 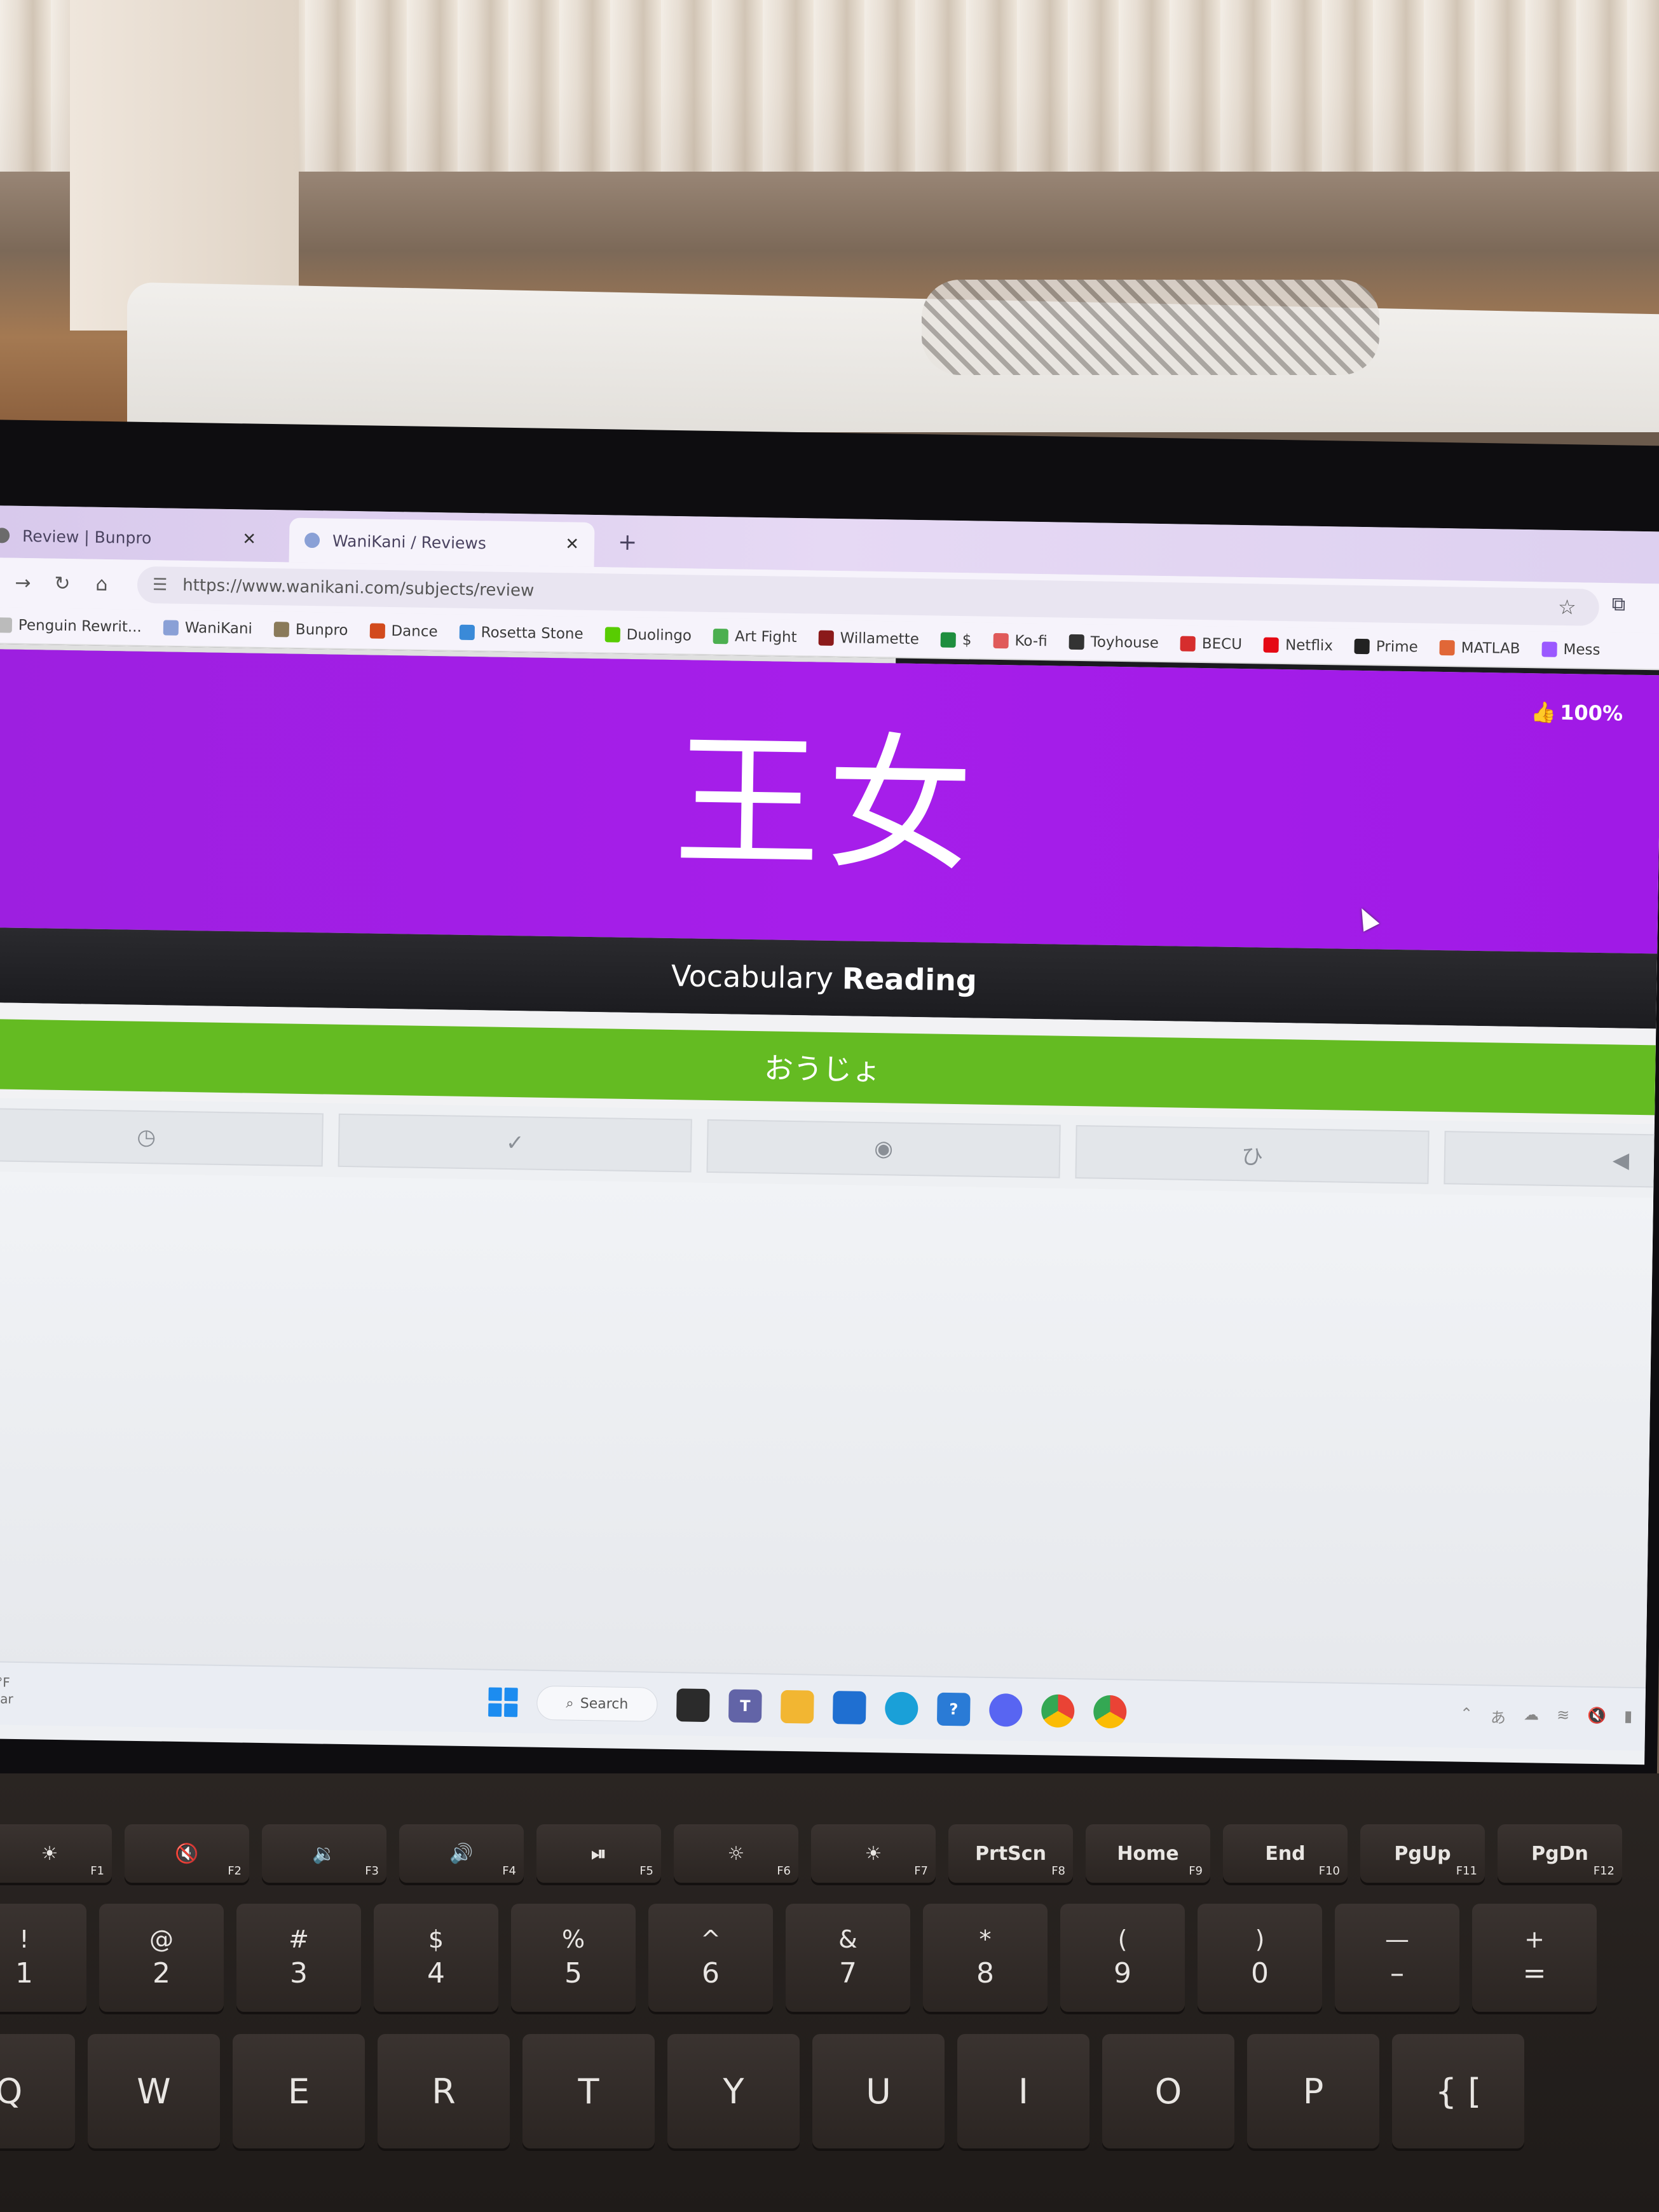 What do you see at coordinates (901, 1709) in the screenshot?
I see `edge-icon` at bounding box center [901, 1709].